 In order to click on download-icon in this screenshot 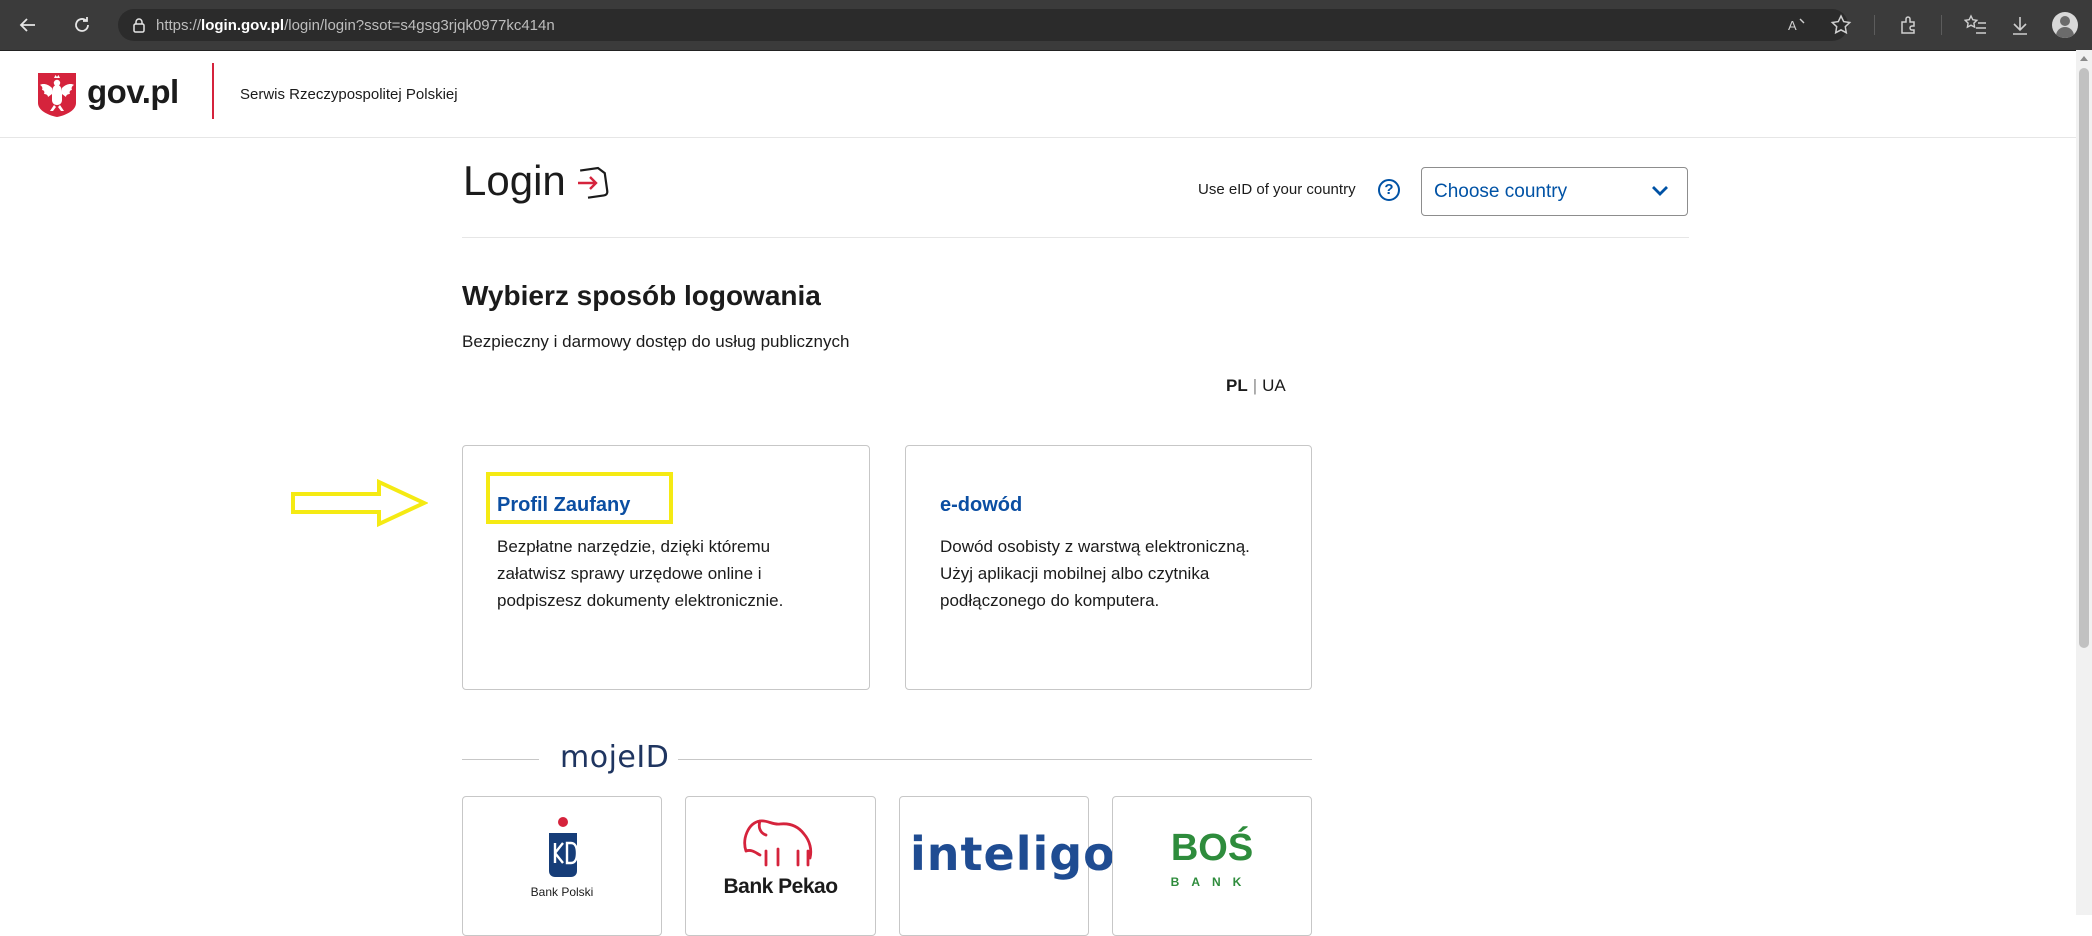, I will do `click(2020, 25)`.